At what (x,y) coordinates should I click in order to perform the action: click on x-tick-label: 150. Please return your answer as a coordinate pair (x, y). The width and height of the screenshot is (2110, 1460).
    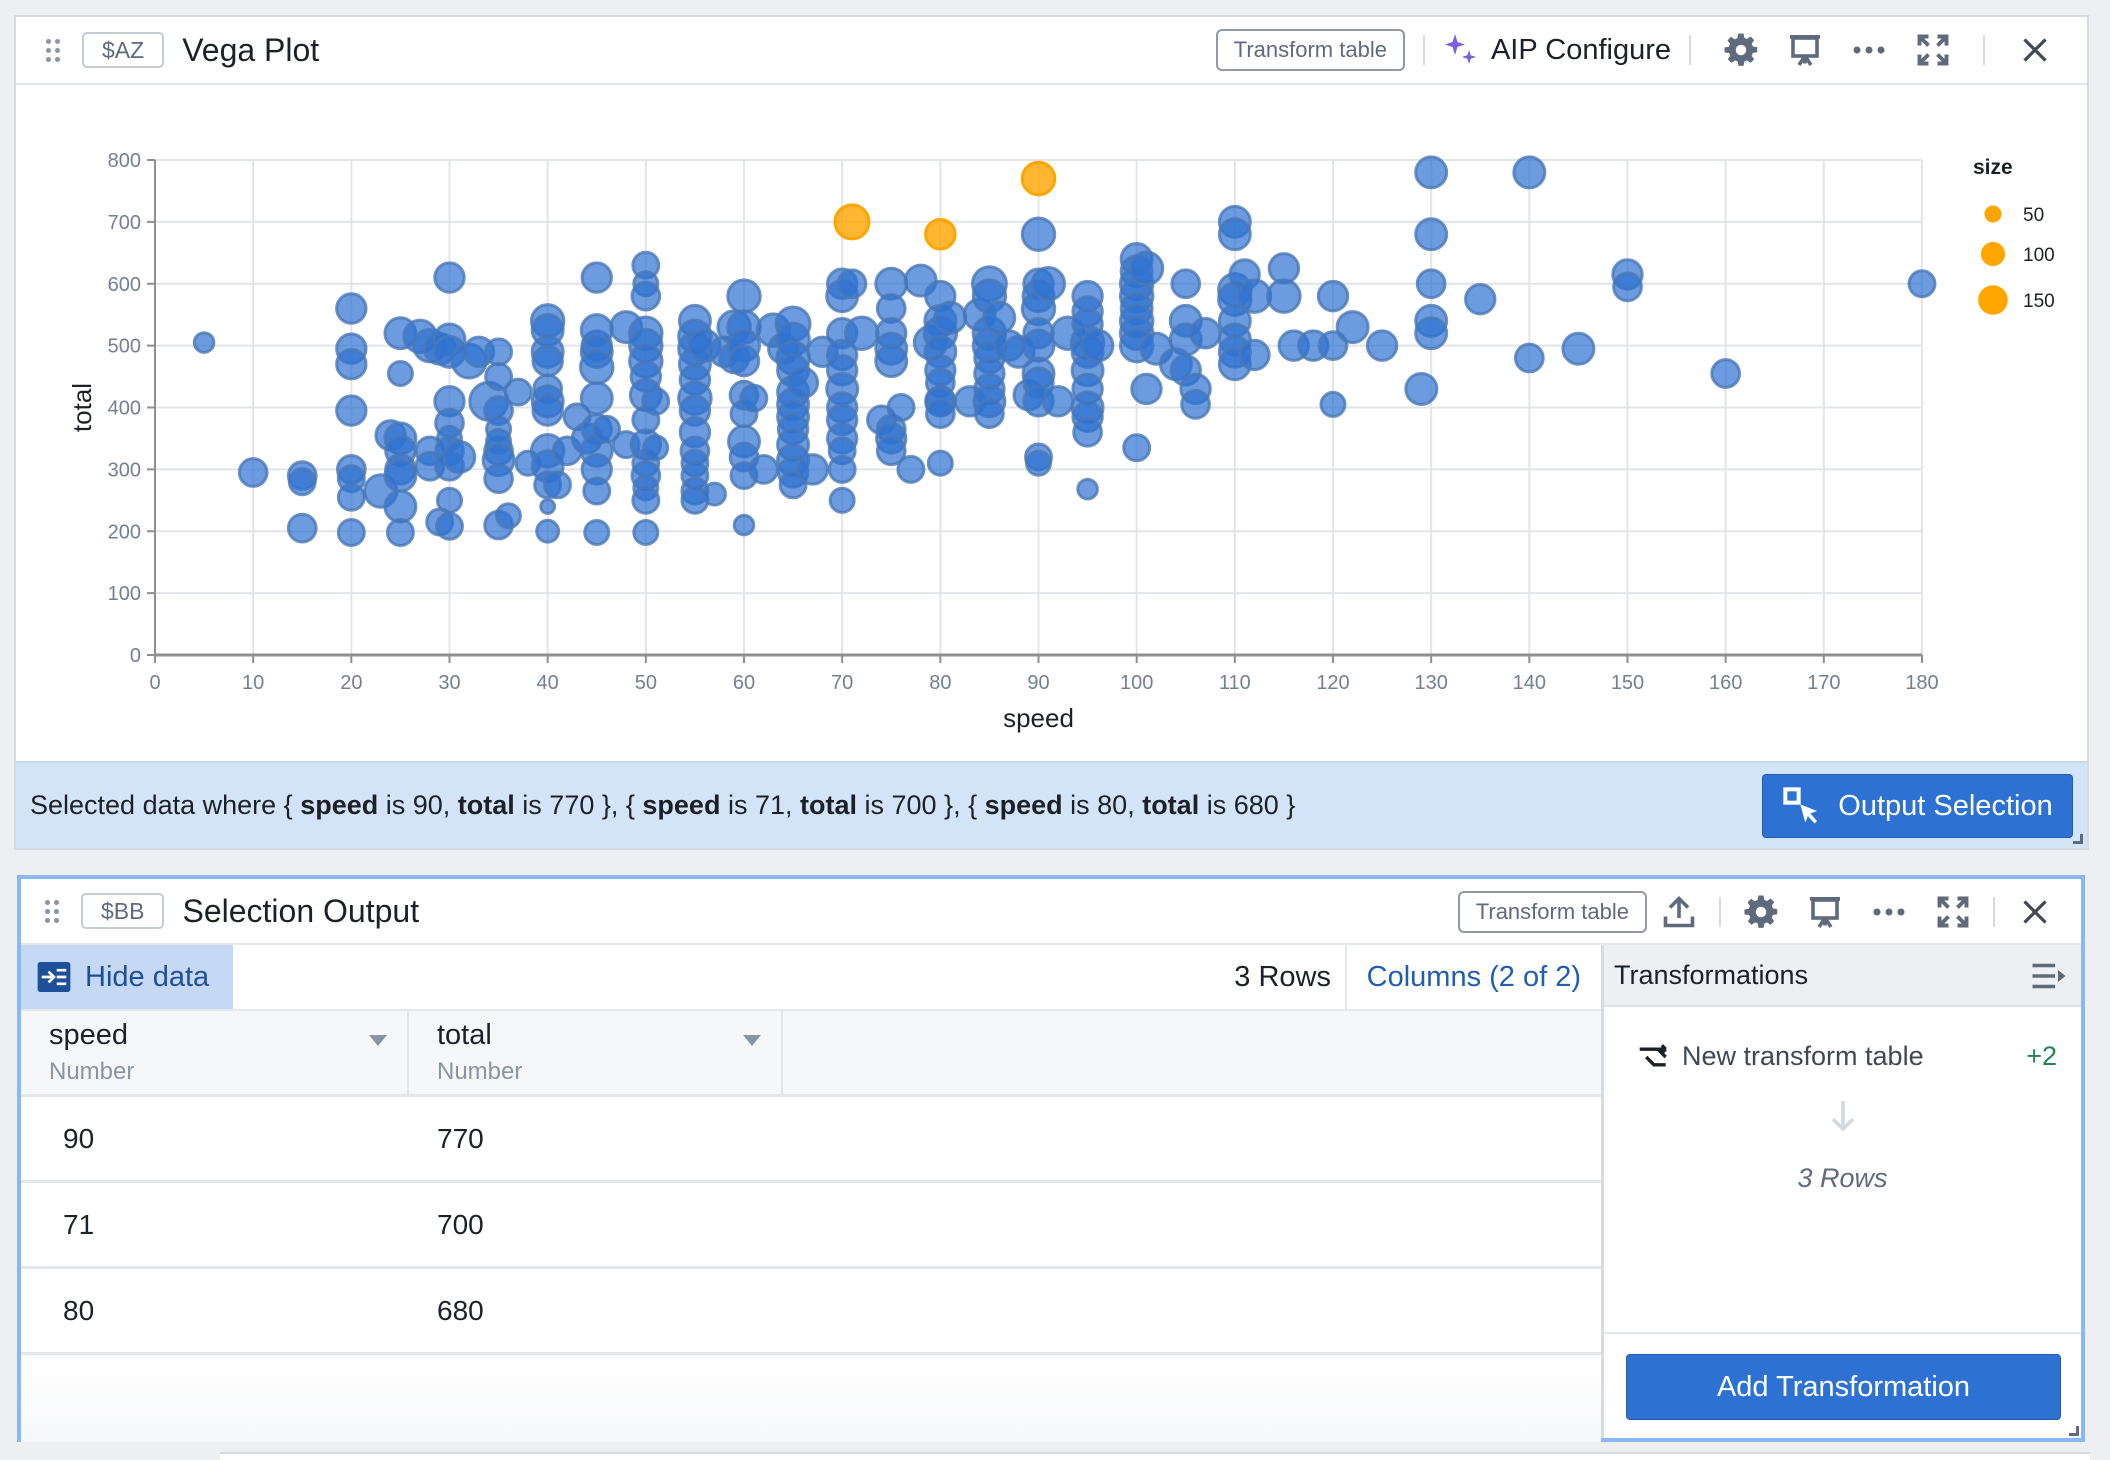
    Looking at the image, I should click on (1627, 683).